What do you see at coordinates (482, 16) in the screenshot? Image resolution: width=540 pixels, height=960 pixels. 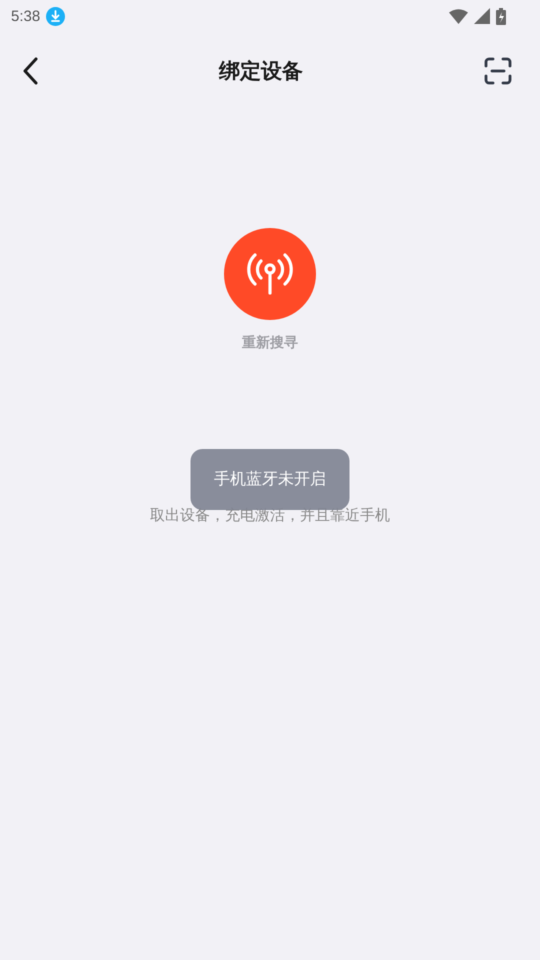 I see `signal-icon` at bounding box center [482, 16].